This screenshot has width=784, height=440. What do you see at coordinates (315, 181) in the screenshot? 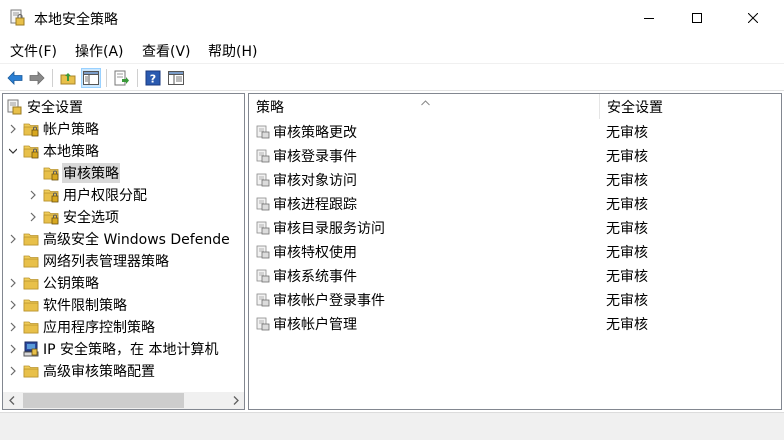
I see `policy-name: 审核对象访问` at bounding box center [315, 181].